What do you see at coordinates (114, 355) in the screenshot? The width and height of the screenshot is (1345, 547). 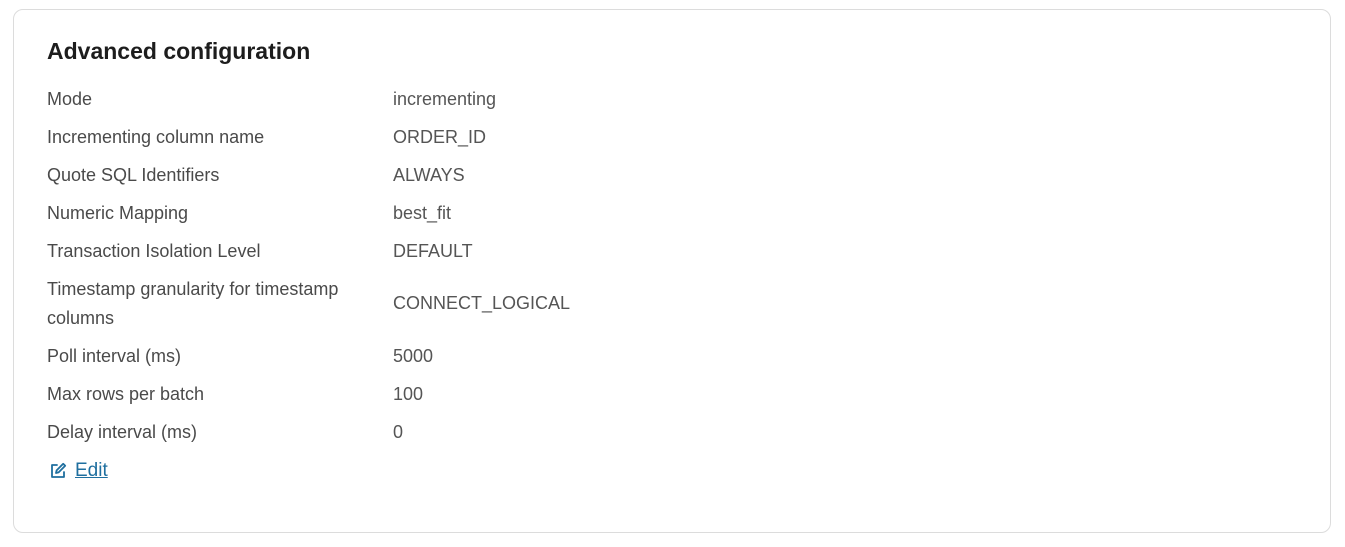 I see `config-label: Poll interval (ms)` at bounding box center [114, 355].